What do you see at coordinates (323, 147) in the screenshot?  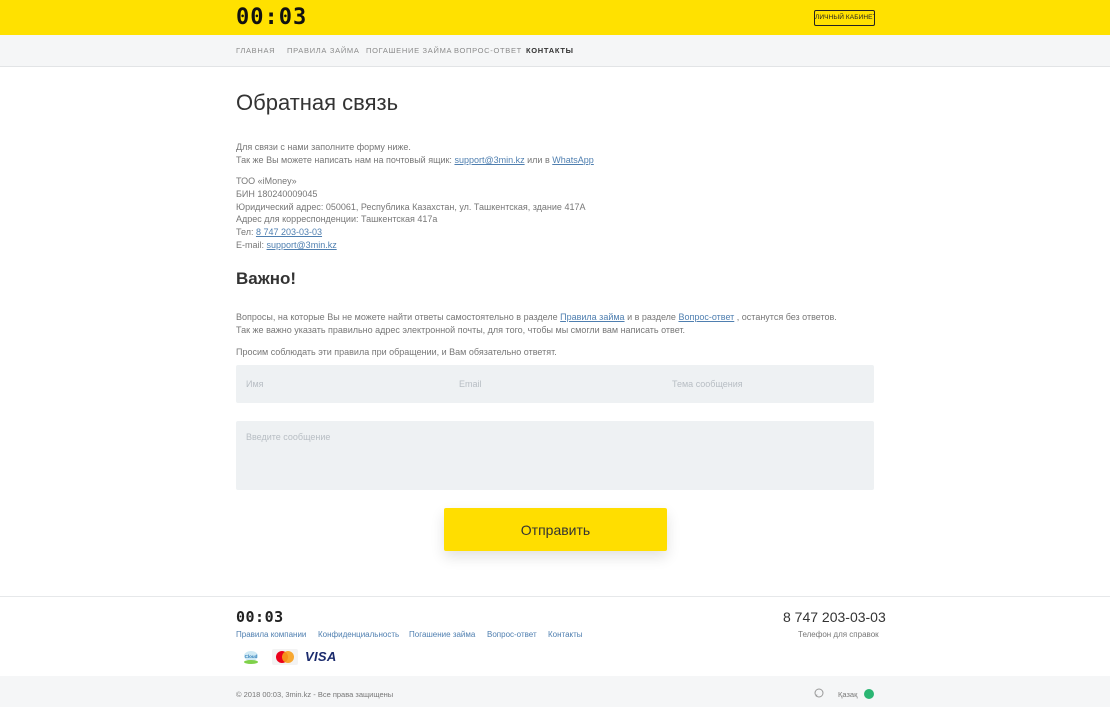 I see `intro-text: Для связи с нами заполните форму ниже.` at bounding box center [323, 147].